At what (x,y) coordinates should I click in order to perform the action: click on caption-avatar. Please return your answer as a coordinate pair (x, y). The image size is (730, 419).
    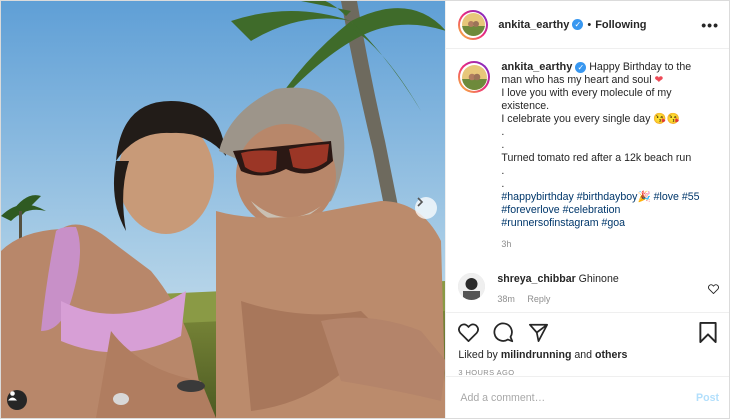
    Looking at the image, I should click on (474, 77).